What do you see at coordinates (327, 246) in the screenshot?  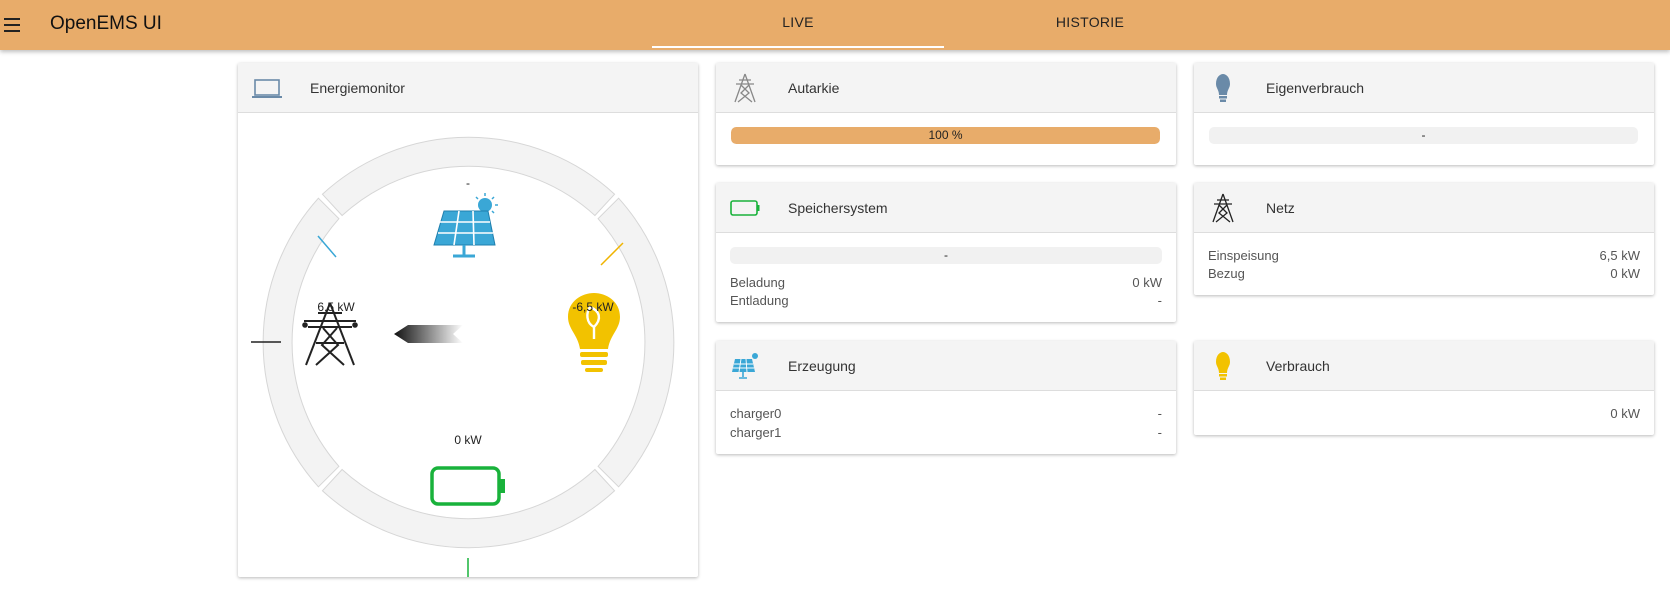 I see `production-marker` at bounding box center [327, 246].